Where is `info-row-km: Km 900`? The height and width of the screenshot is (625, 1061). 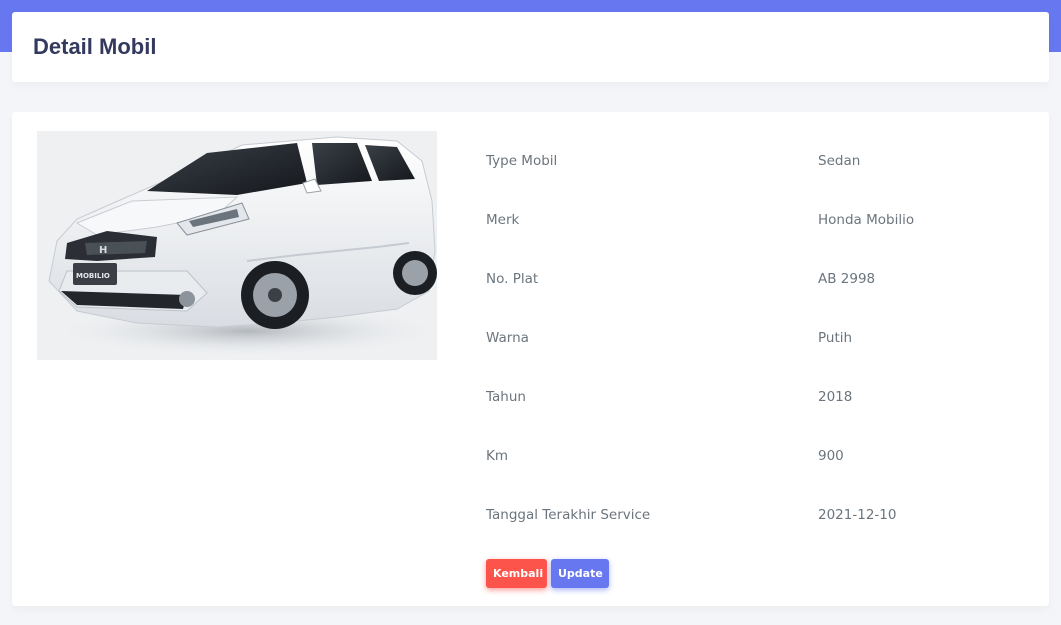 info-row-km: Km 900 is located at coordinates (756, 455).